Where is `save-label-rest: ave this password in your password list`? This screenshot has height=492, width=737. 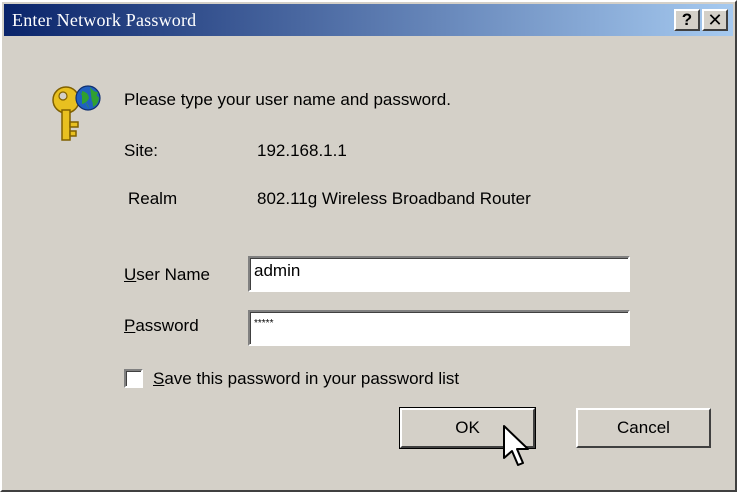 save-label-rest: ave this password in your password list is located at coordinates (312, 378).